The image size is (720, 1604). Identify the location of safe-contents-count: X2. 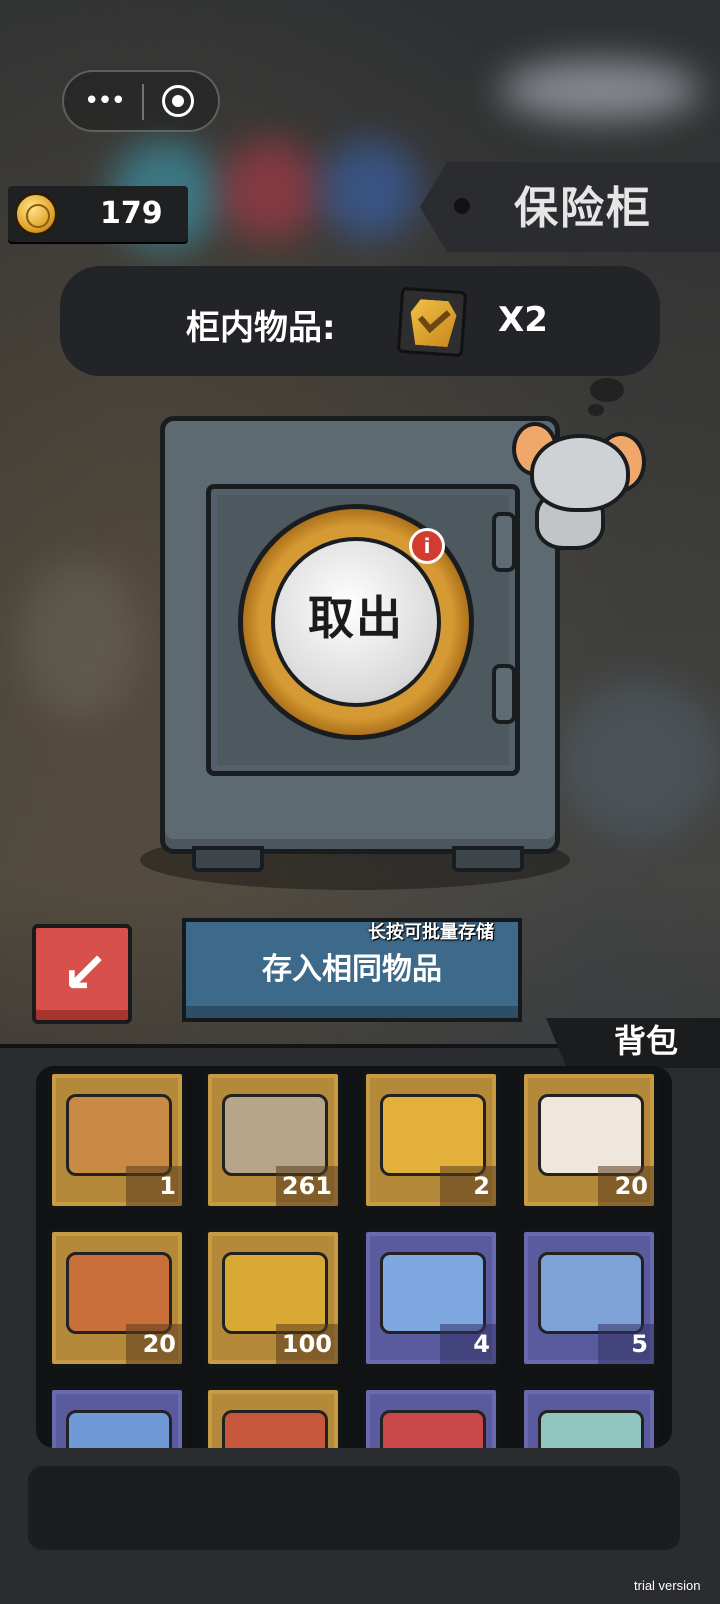
(523, 320).